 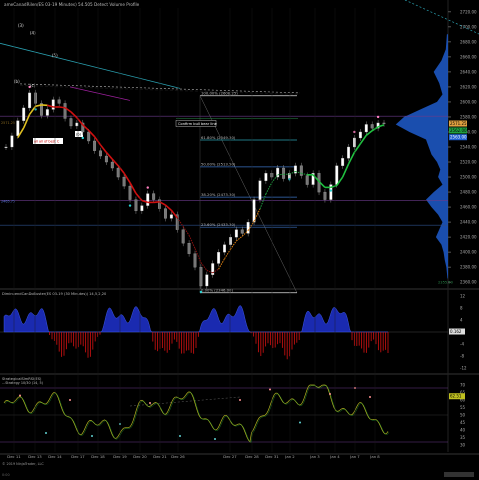 What do you see at coordinates (14, 456) in the screenshot?
I see `x-axis-label: Dec 11` at bounding box center [14, 456].